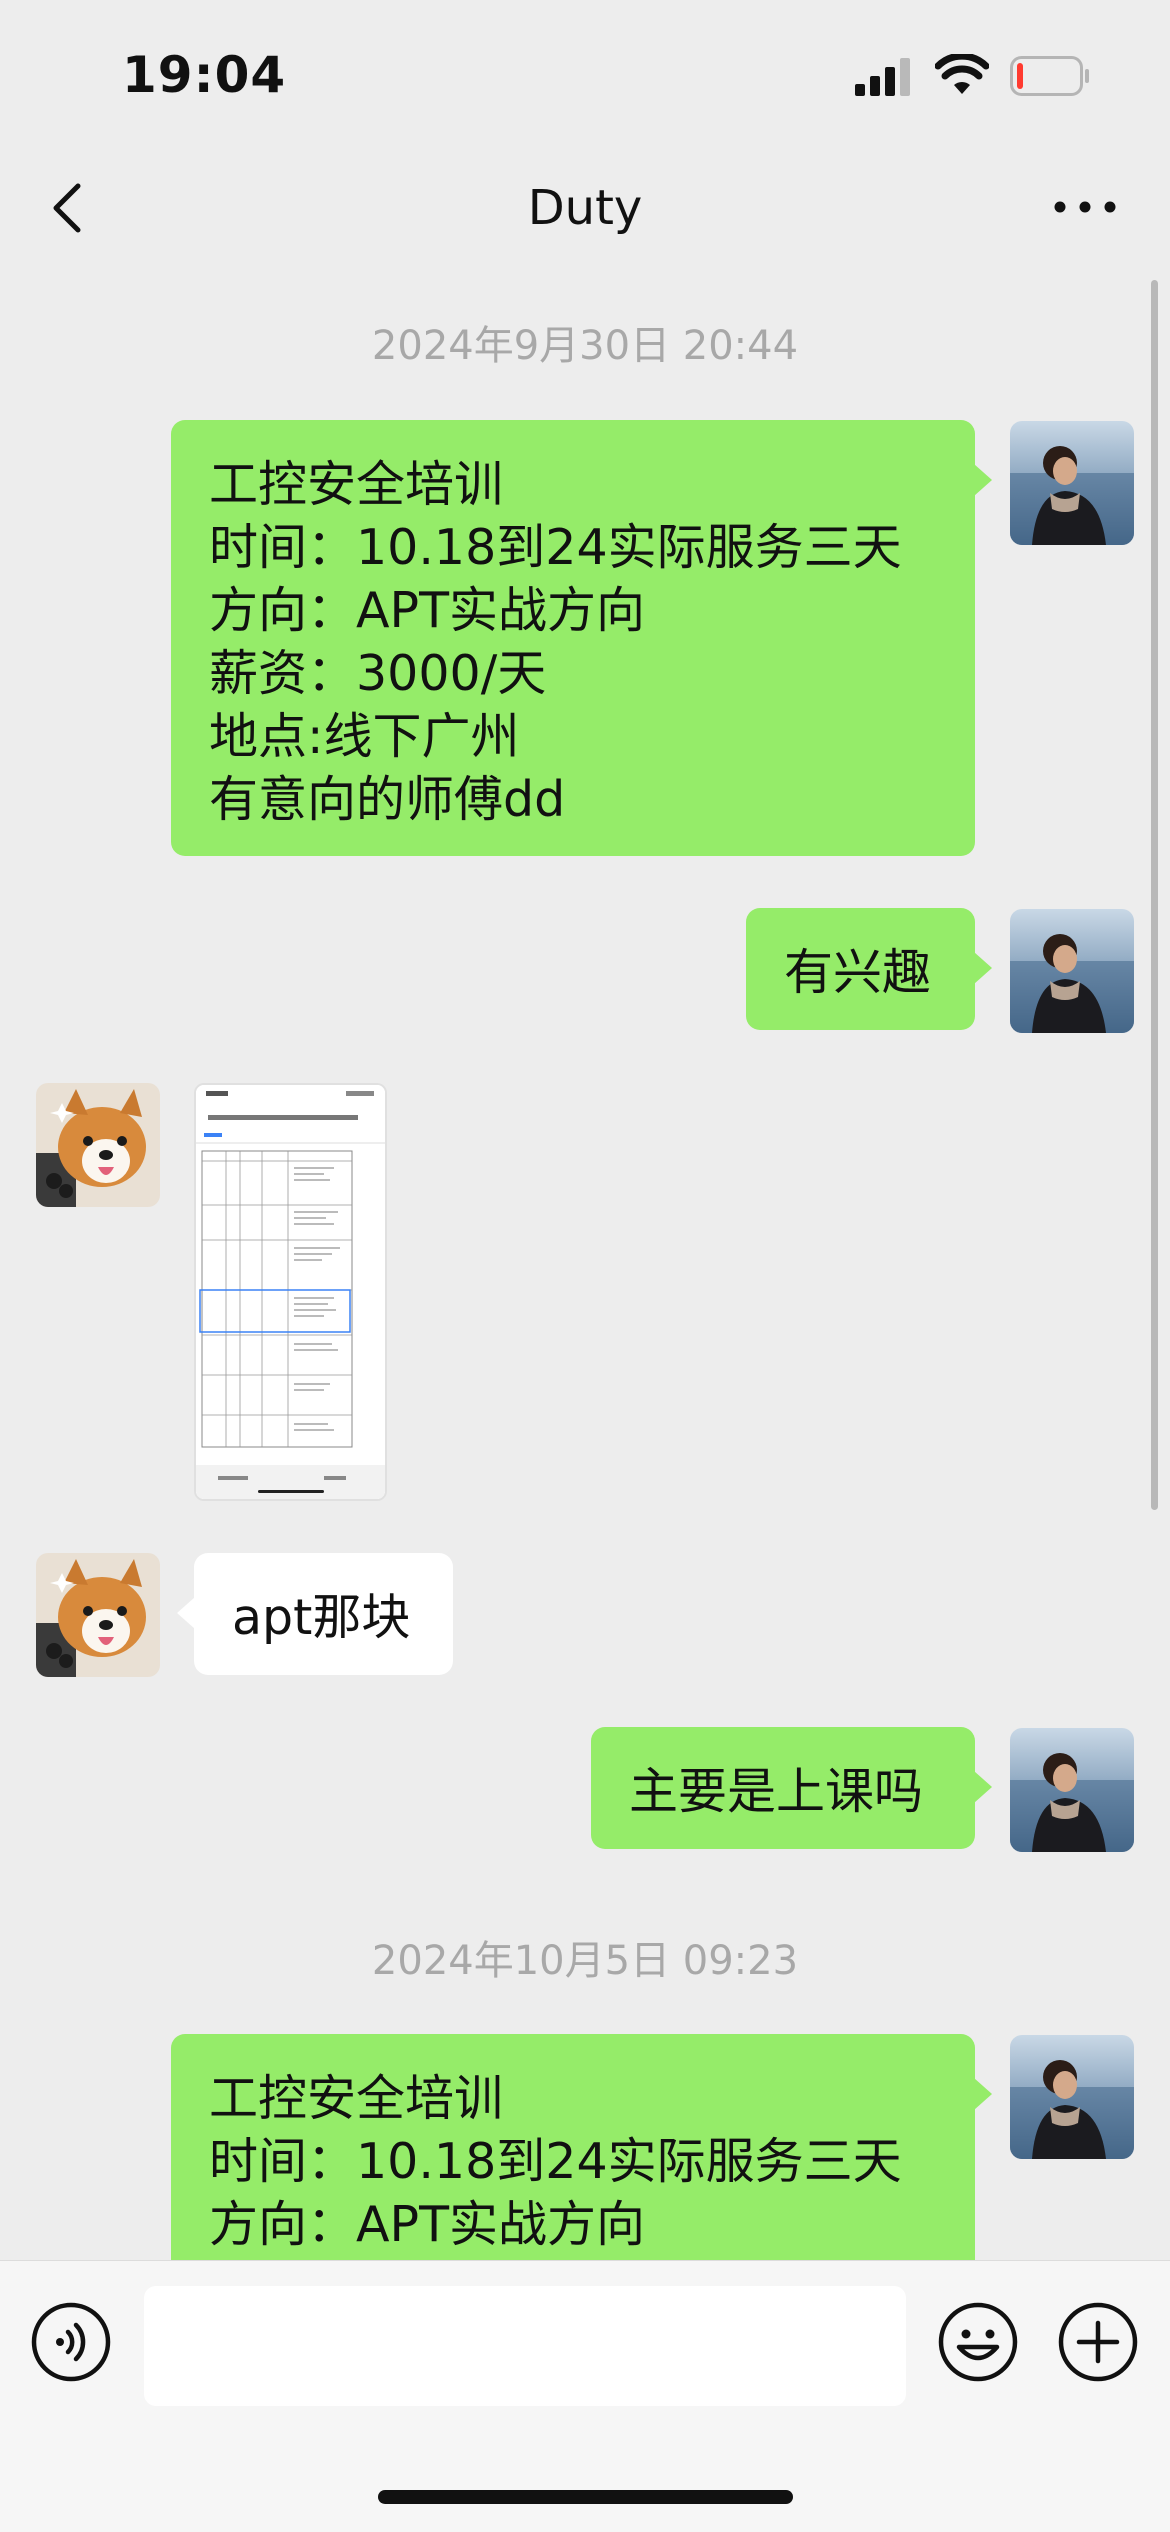  I want to click on message-line: 薪资：3000/天, so click(378, 673).